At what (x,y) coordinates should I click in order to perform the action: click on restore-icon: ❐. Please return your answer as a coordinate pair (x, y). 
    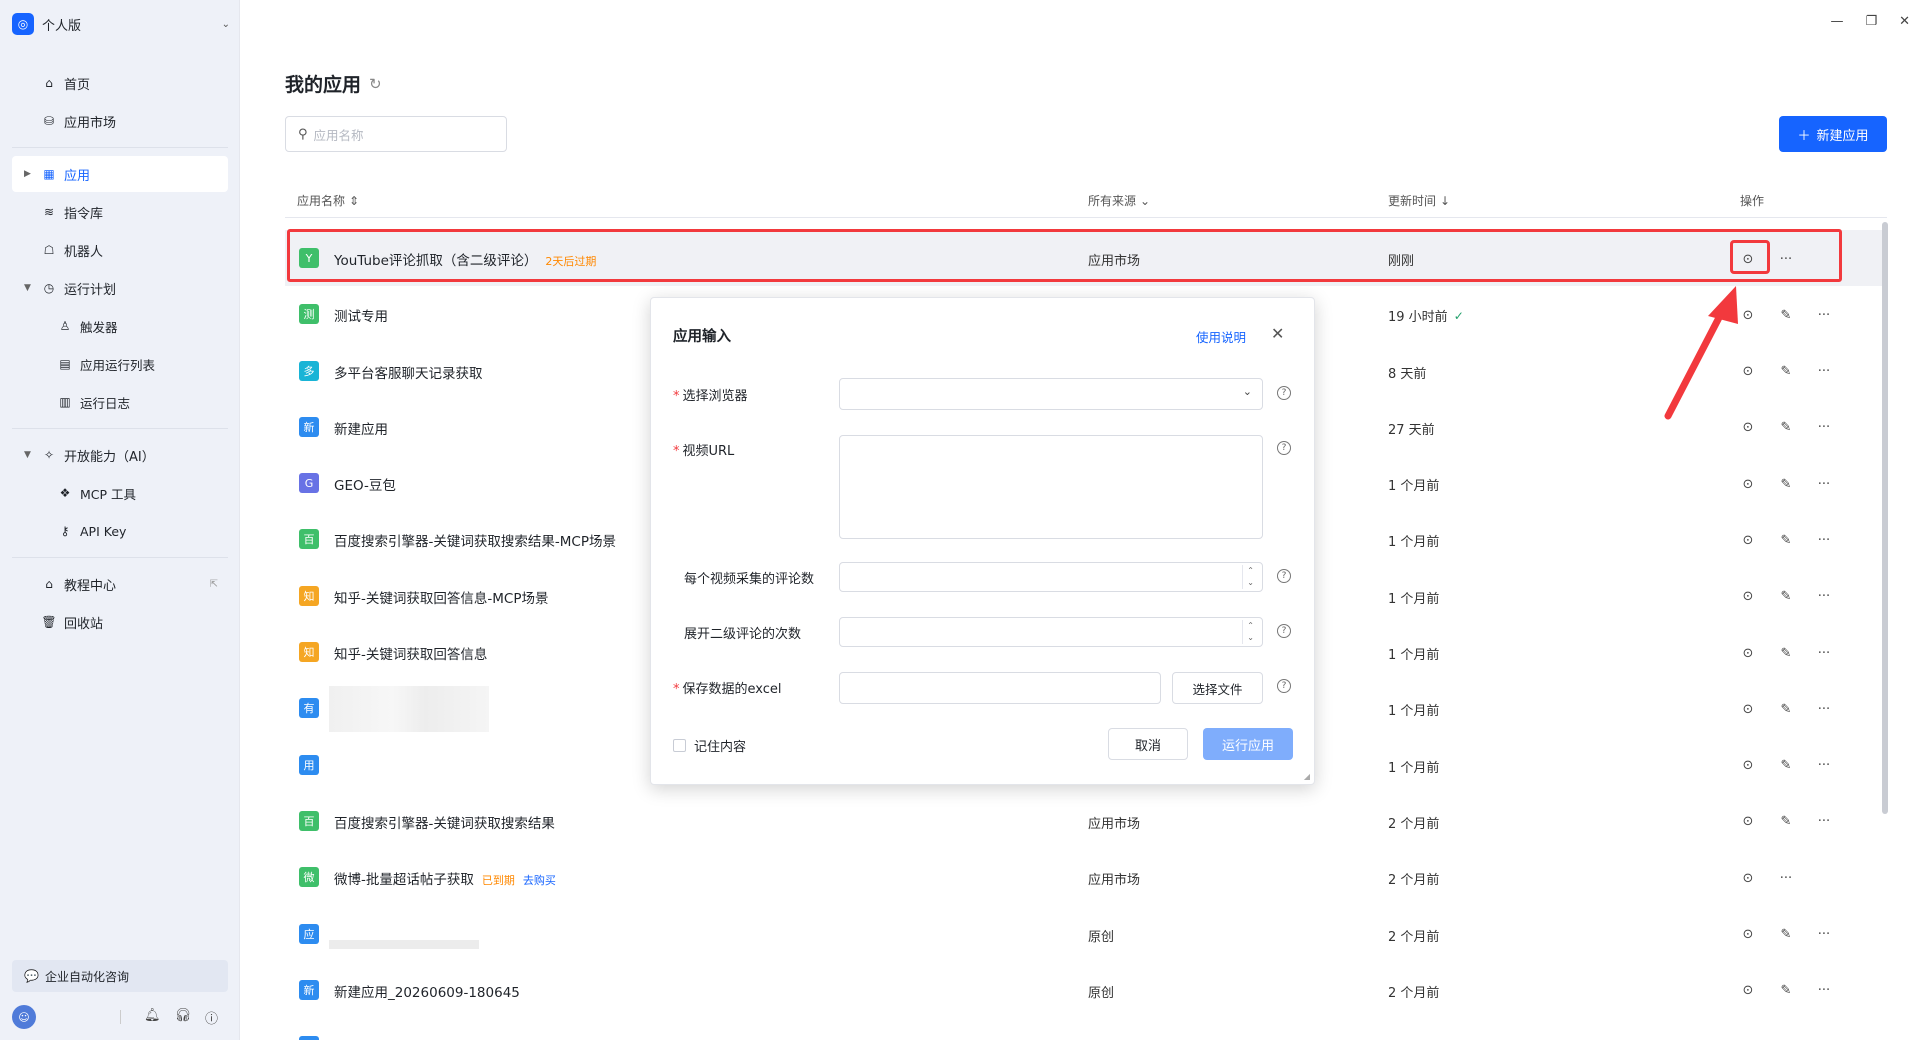
    Looking at the image, I should click on (1871, 21).